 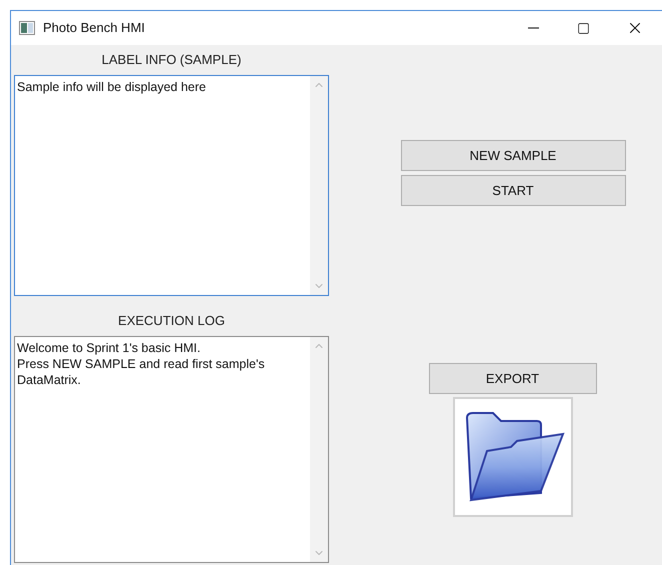 I want to click on panel-label: EXECUTION LOG, so click(x=171, y=321).